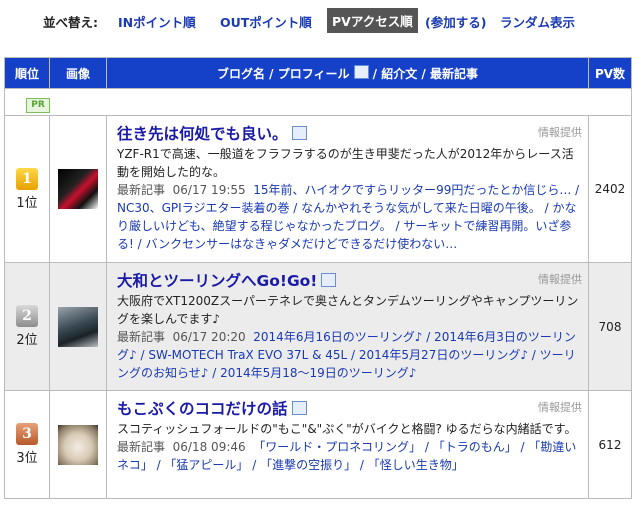  Describe the element at coordinates (202, 409) in the screenshot. I see `blog-title-link: もこぷくのココだけの話` at that location.